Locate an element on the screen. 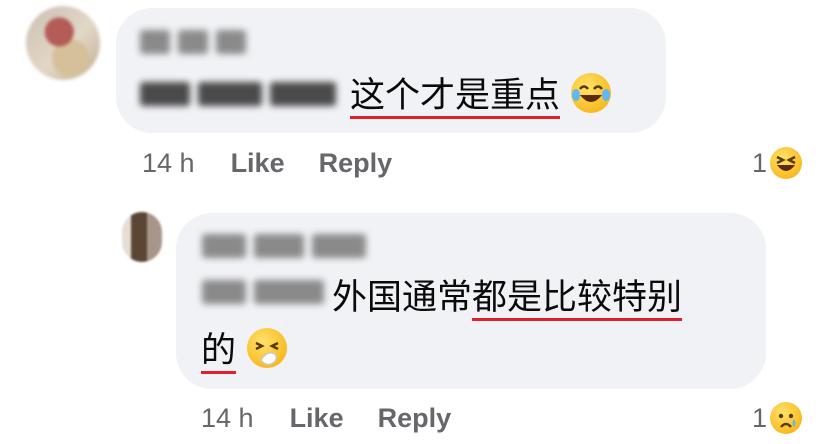 This screenshot has height=444, width=828. reply-text-plain: 外国通常 is located at coordinates (402, 298).